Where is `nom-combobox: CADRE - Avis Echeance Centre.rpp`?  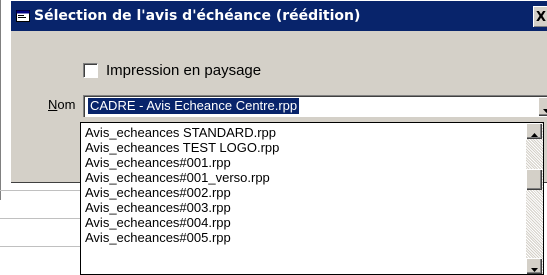
nom-combobox: CADRE - Avis Echeance Centre.rpp is located at coordinates (315, 106).